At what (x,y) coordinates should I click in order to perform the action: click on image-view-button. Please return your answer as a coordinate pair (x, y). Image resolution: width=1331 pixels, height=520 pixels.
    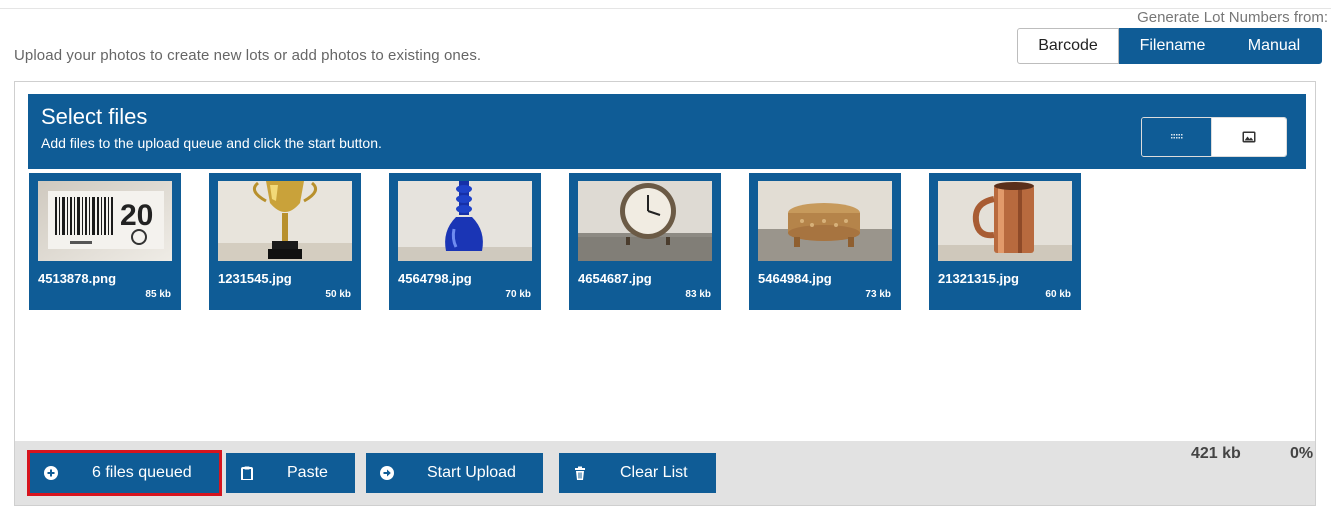
    Looking at the image, I should click on (1249, 137).